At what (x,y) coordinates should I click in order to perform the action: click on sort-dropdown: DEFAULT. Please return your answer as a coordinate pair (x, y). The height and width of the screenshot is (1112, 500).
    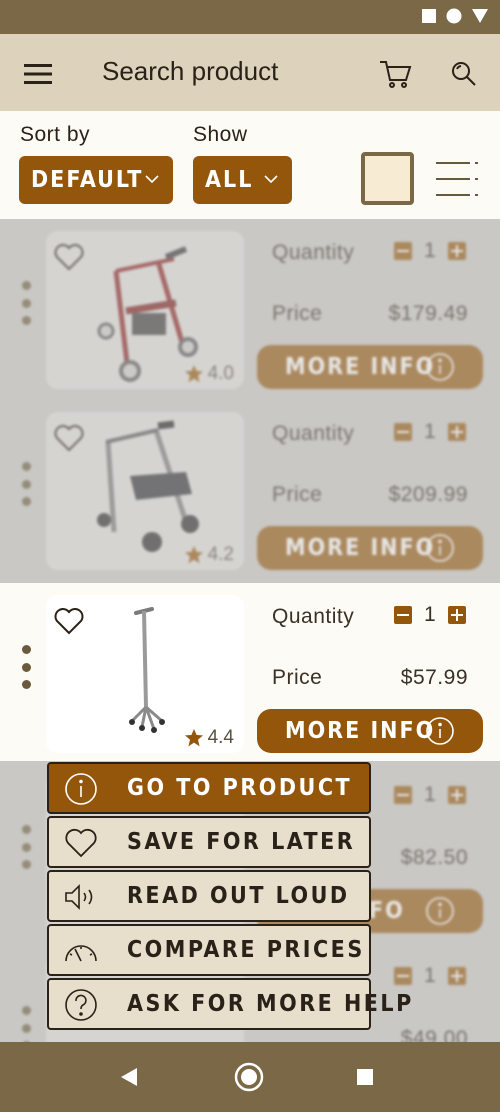
    Looking at the image, I should click on (96, 180).